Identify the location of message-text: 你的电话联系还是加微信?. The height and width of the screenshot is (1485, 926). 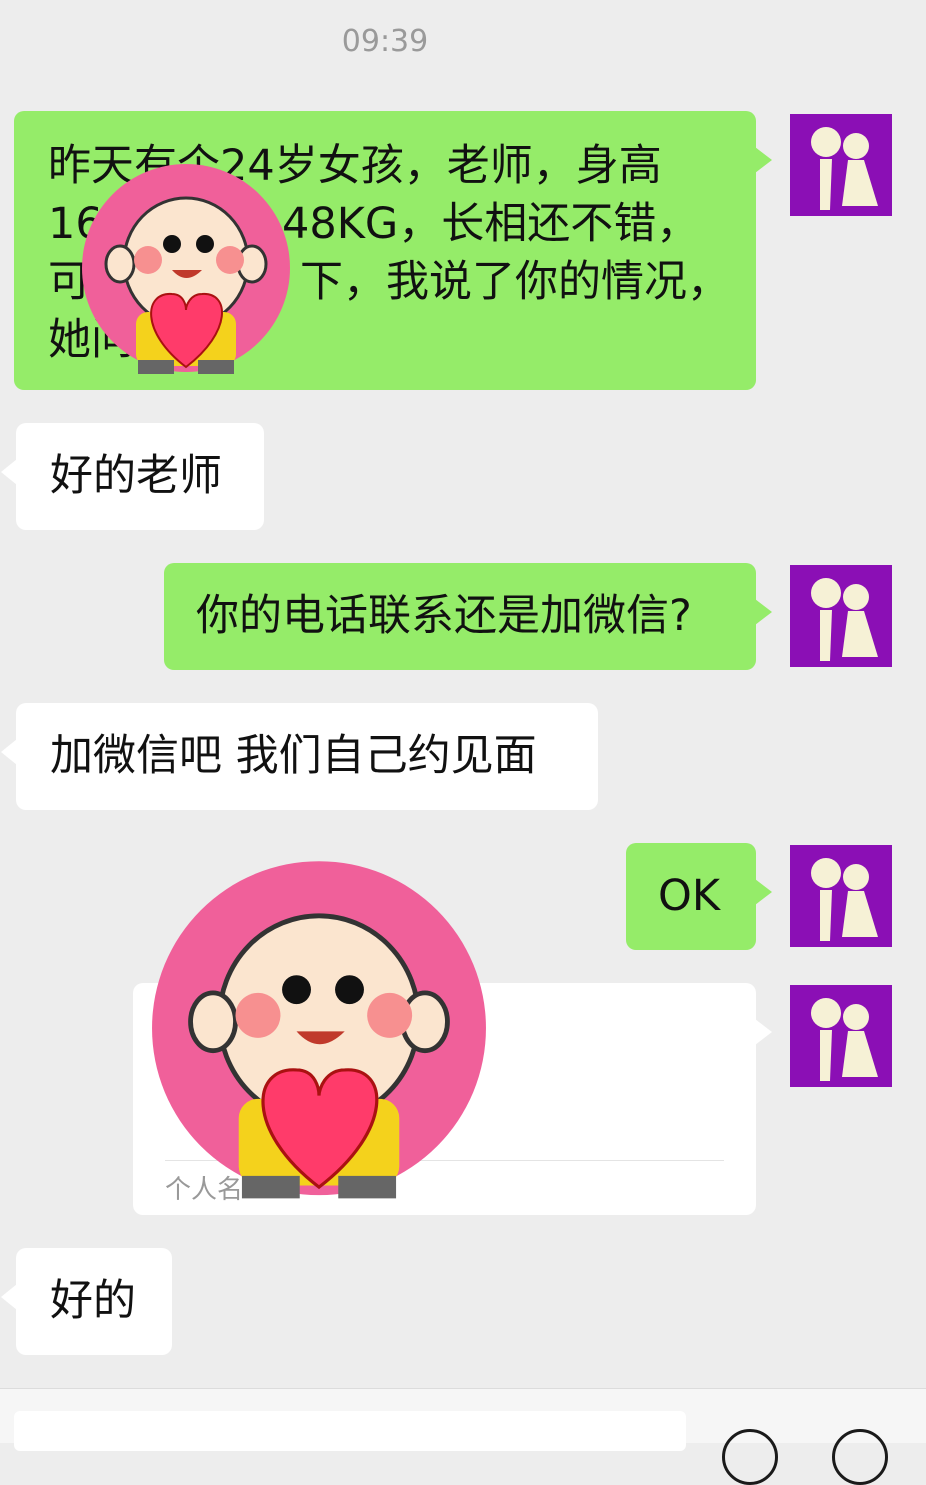
(444, 616).